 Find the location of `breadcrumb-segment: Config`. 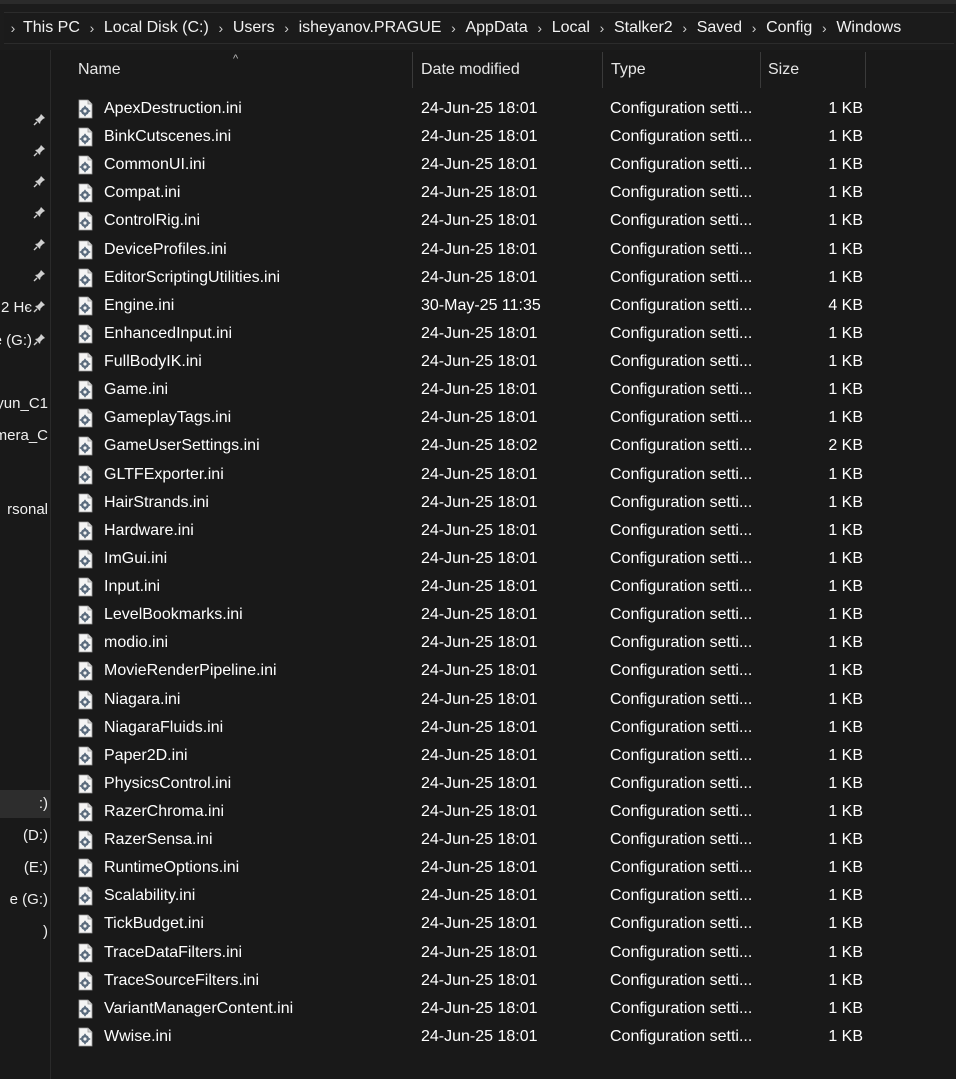

breadcrumb-segment: Config is located at coordinates (789, 28).